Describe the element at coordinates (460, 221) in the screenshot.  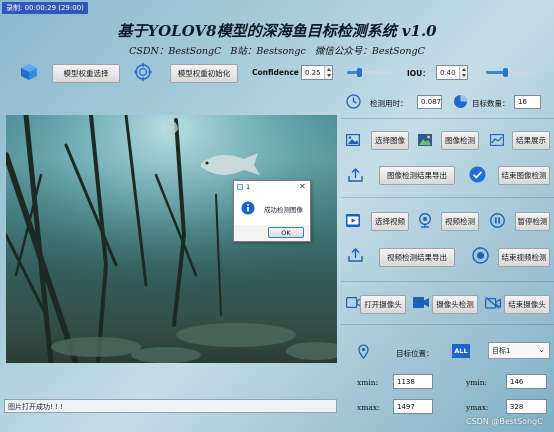
I see `detect-video-button: 视频检测` at that location.